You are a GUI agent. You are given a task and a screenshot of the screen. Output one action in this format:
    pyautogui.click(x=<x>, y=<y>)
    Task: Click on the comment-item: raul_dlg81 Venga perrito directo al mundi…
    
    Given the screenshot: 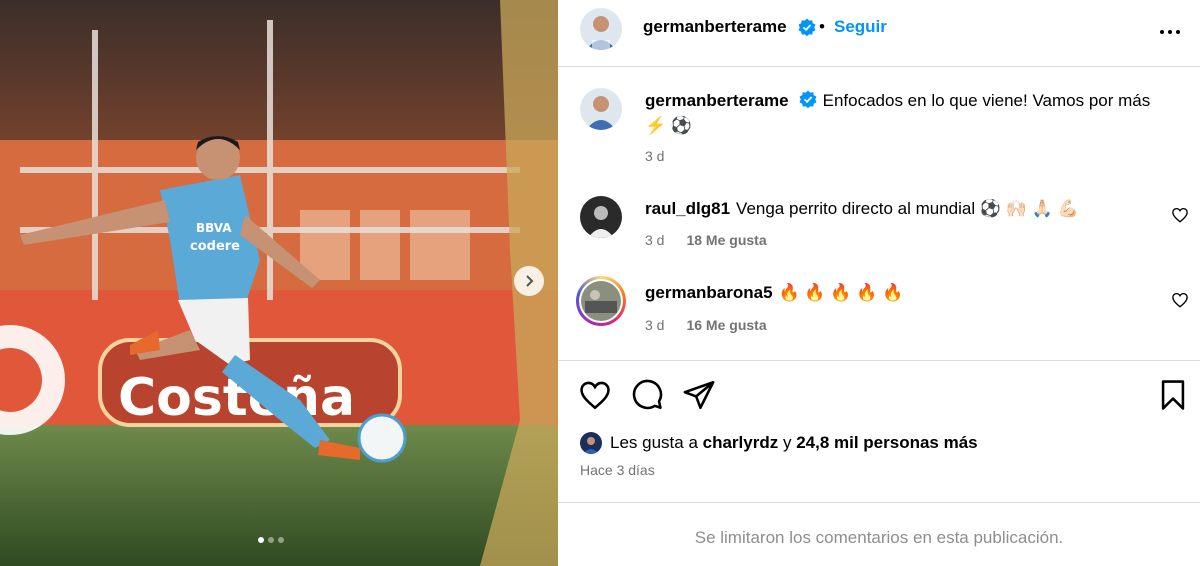 What is the action you would take?
    pyautogui.click(x=879, y=226)
    